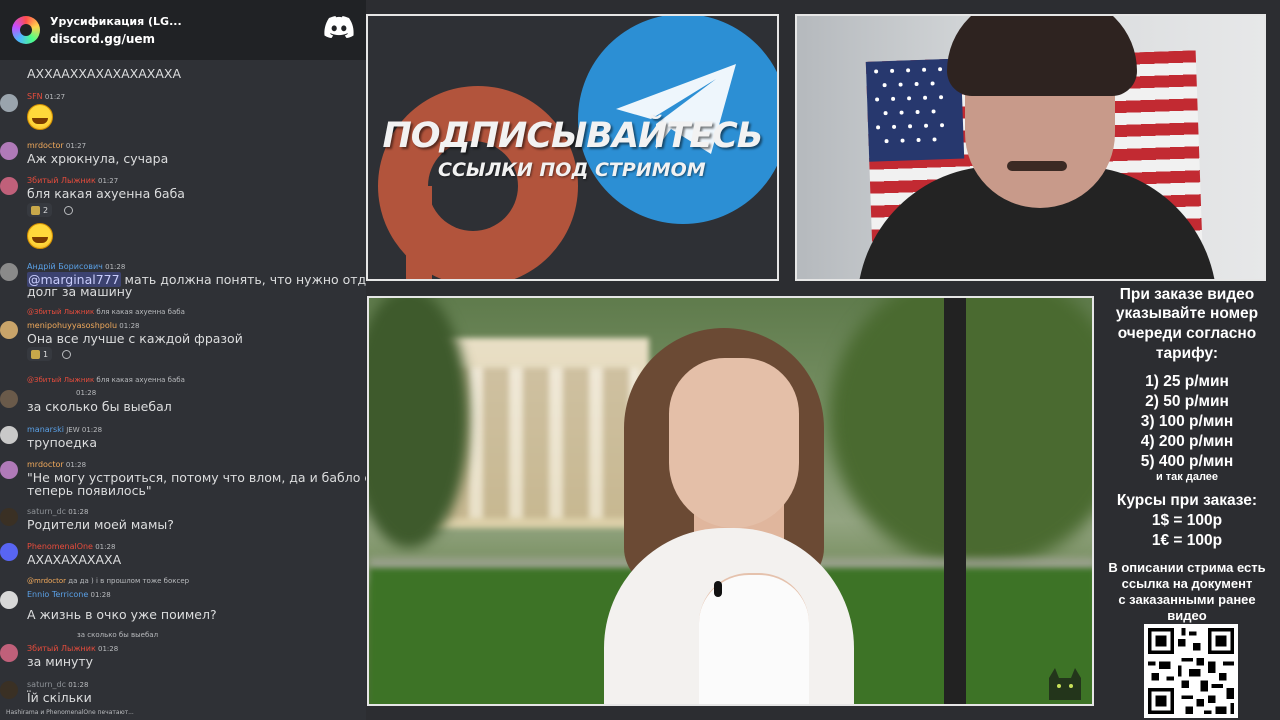 The width and height of the screenshot is (1280, 720). I want to click on message-meta: SFN 01:27, so click(46, 96).